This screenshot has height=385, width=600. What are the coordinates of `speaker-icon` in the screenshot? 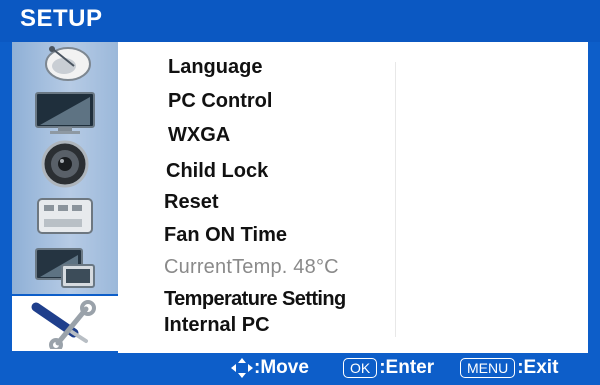 It's located at (65, 164).